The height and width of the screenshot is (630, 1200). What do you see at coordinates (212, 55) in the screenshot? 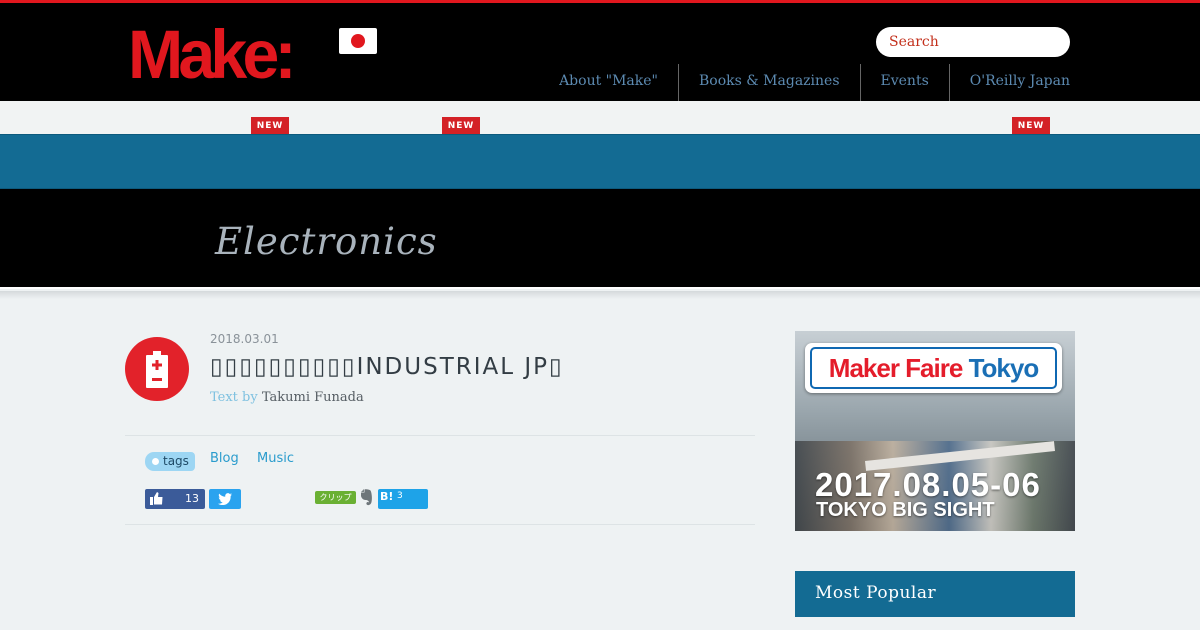
I see `make-logo: Make:` at bounding box center [212, 55].